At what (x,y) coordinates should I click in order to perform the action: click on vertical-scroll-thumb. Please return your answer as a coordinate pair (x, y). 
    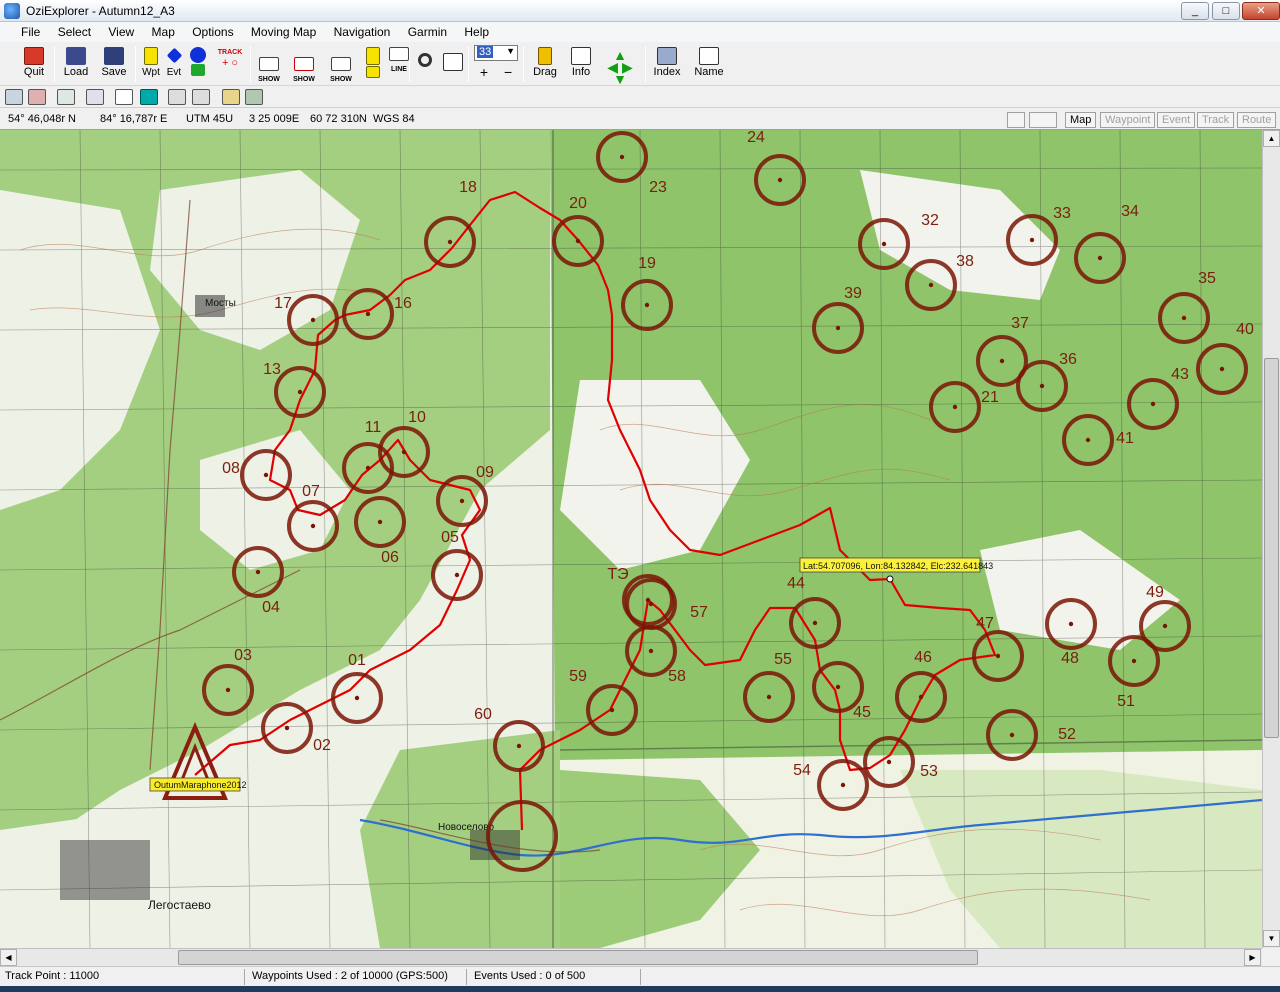
    Looking at the image, I should click on (1271, 548).